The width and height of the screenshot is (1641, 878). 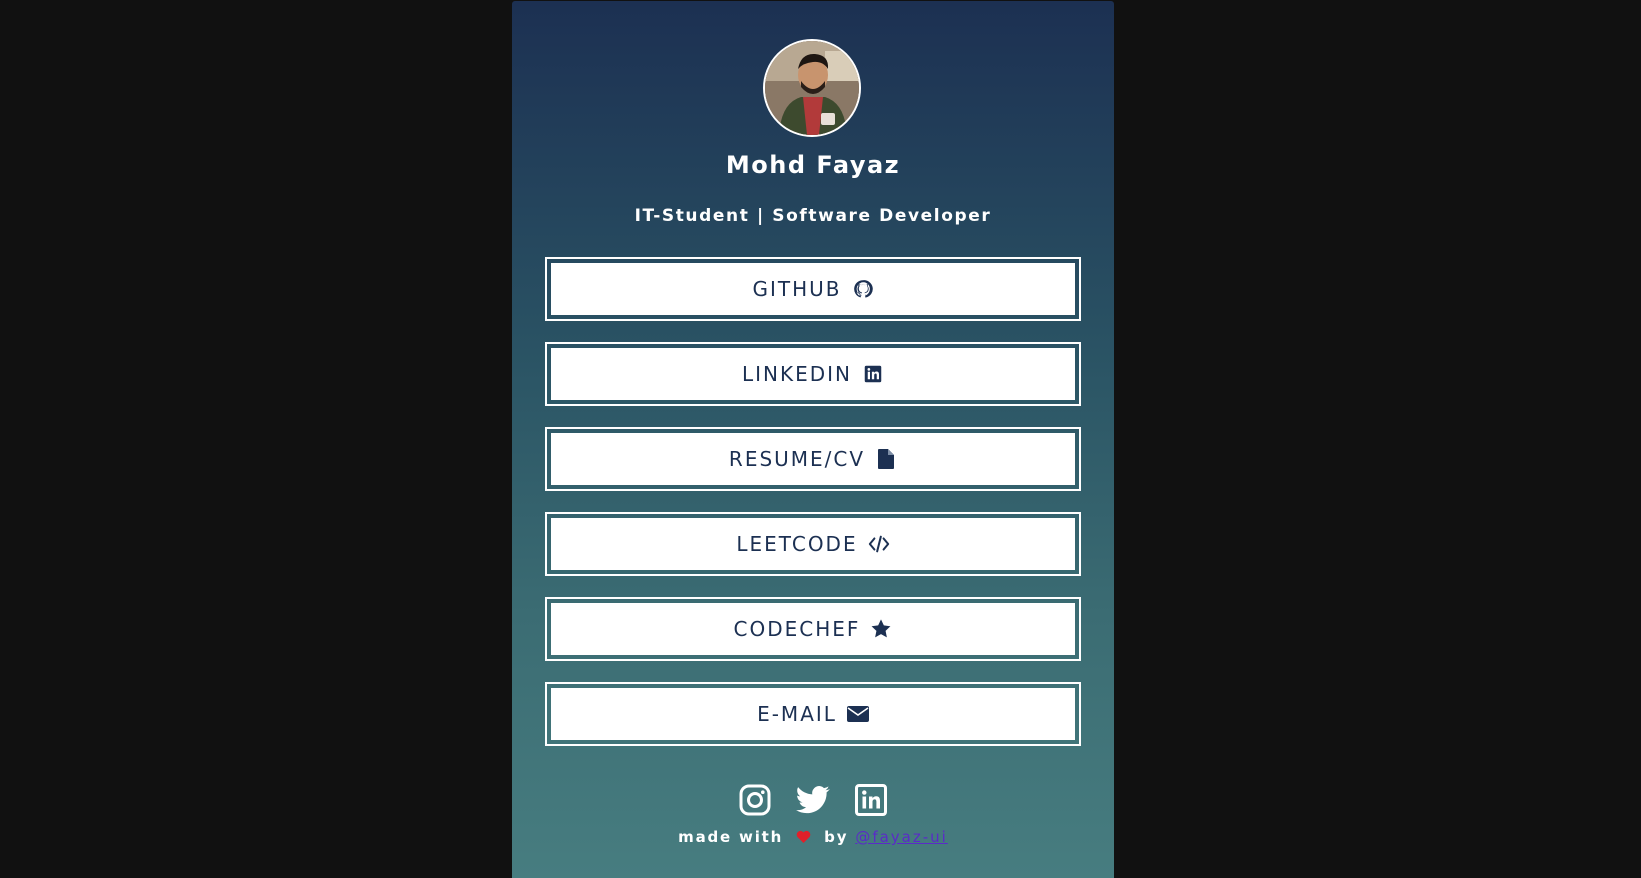 What do you see at coordinates (803, 838) in the screenshot?
I see `heart-icon` at bounding box center [803, 838].